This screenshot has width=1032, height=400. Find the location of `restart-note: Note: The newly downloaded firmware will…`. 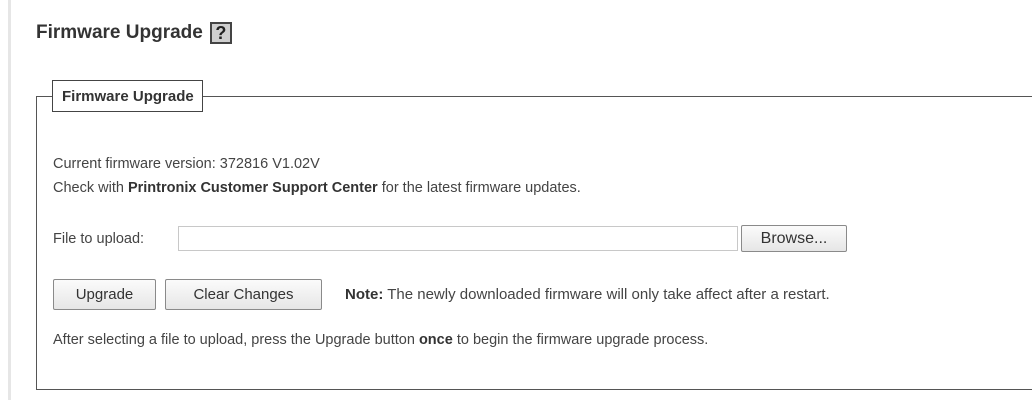

restart-note: Note: The newly downloaded firmware will… is located at coordinates (587, 294).